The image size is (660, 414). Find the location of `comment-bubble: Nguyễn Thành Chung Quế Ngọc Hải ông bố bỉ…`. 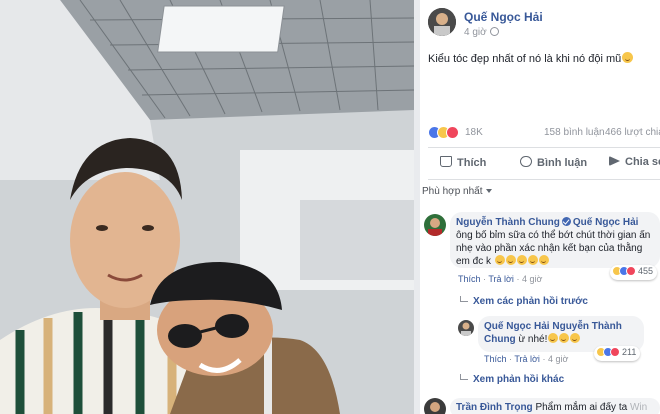

comment-bubble: Nguyễn Thành Chung Quế Ngọc Hải ông bố bỉ… is located at coordinates (555, 240).